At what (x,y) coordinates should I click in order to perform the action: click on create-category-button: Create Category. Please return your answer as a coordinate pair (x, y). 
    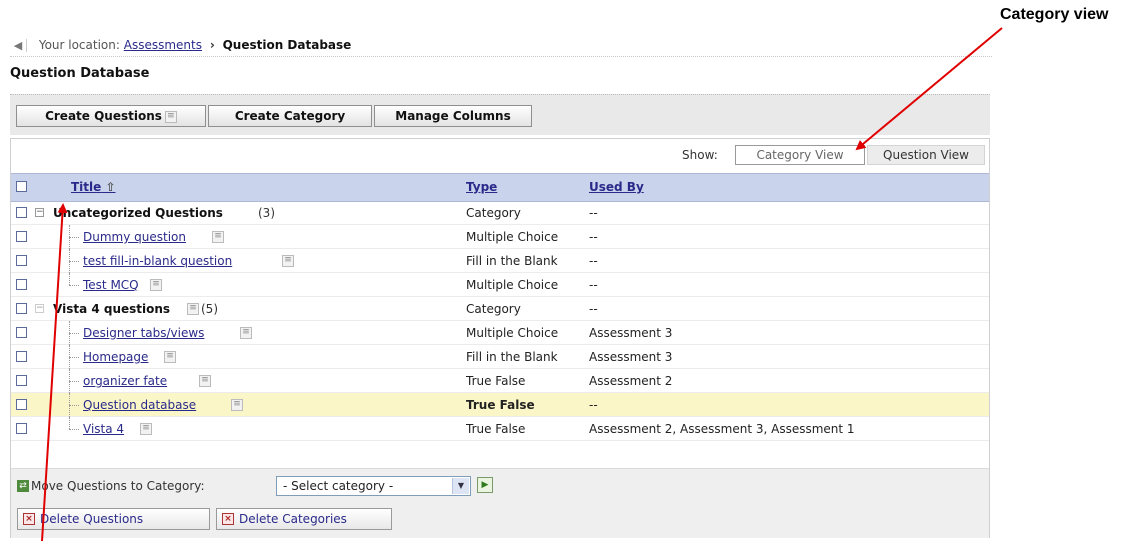
    Looking at the image, I should click on (290, 116).